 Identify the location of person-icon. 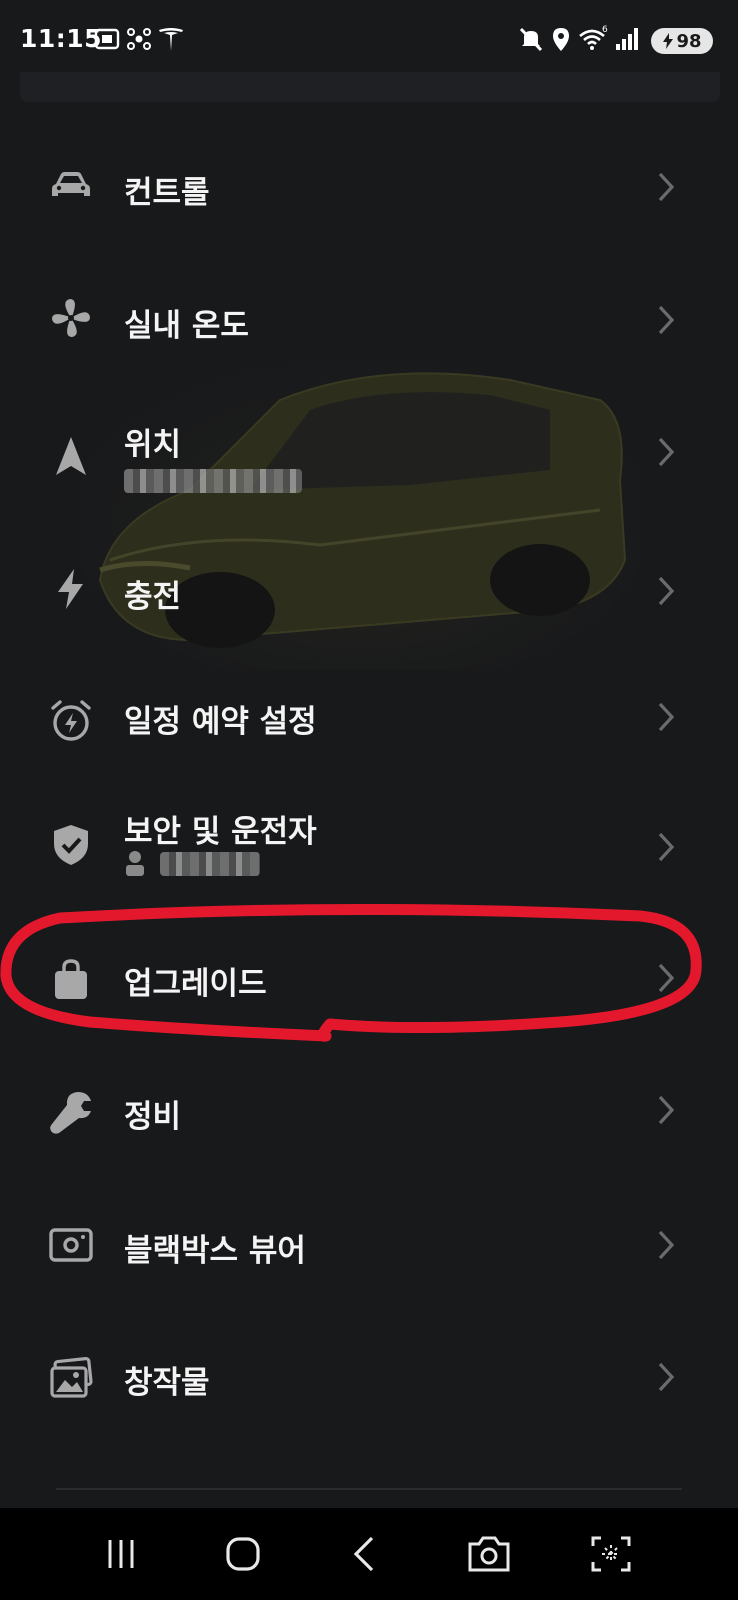
(135, 863).